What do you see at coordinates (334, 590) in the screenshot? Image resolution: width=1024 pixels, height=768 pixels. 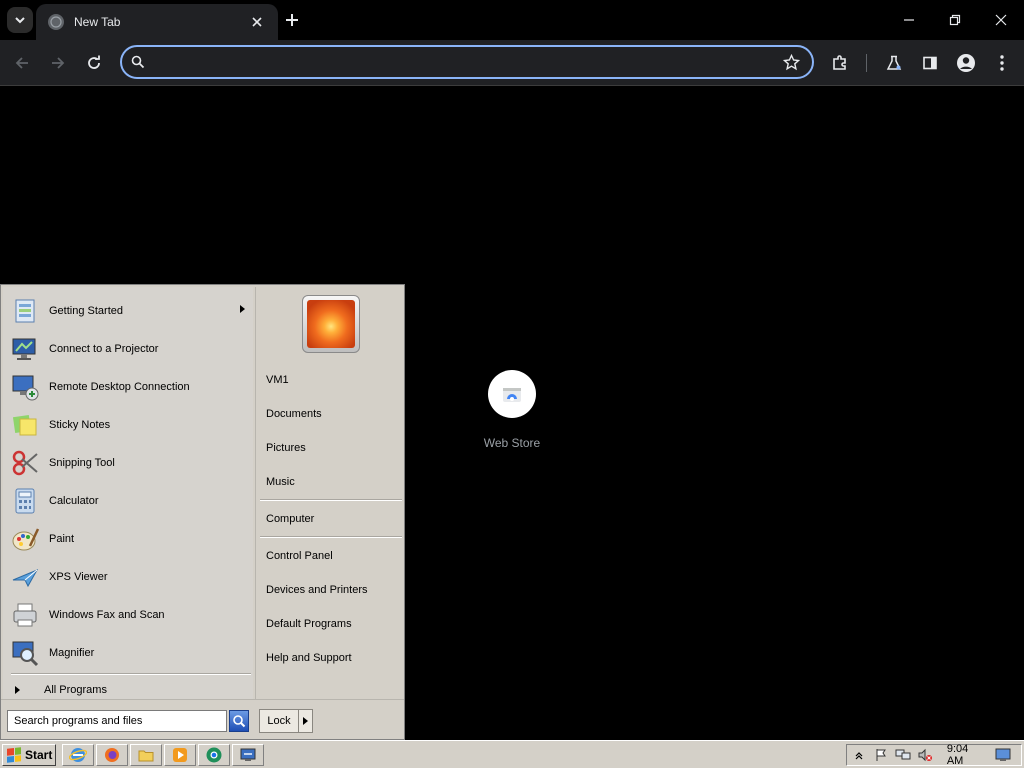 I see `place-devices-and-printers: Devices and Printers` at bounding box center [334, 590].